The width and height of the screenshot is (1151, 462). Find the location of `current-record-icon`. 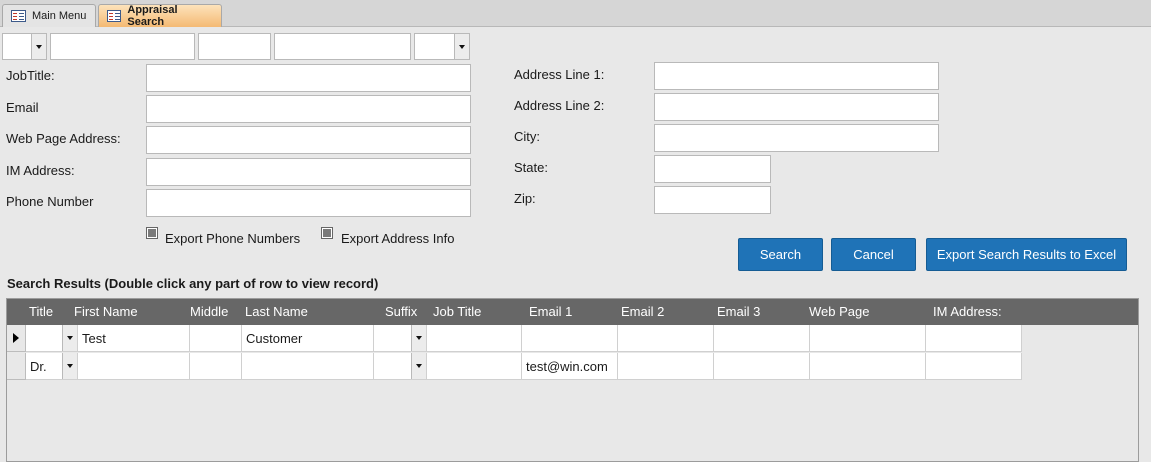

current-record-icon is located at coordinates (16, 338).